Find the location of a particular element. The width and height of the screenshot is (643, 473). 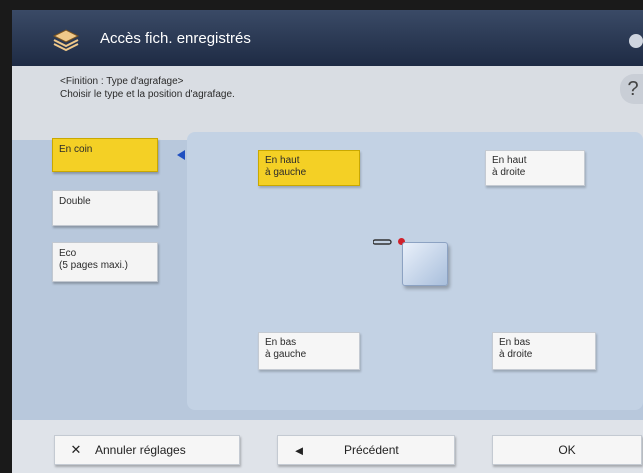

staple-icon is located at coordinates (382, 242).